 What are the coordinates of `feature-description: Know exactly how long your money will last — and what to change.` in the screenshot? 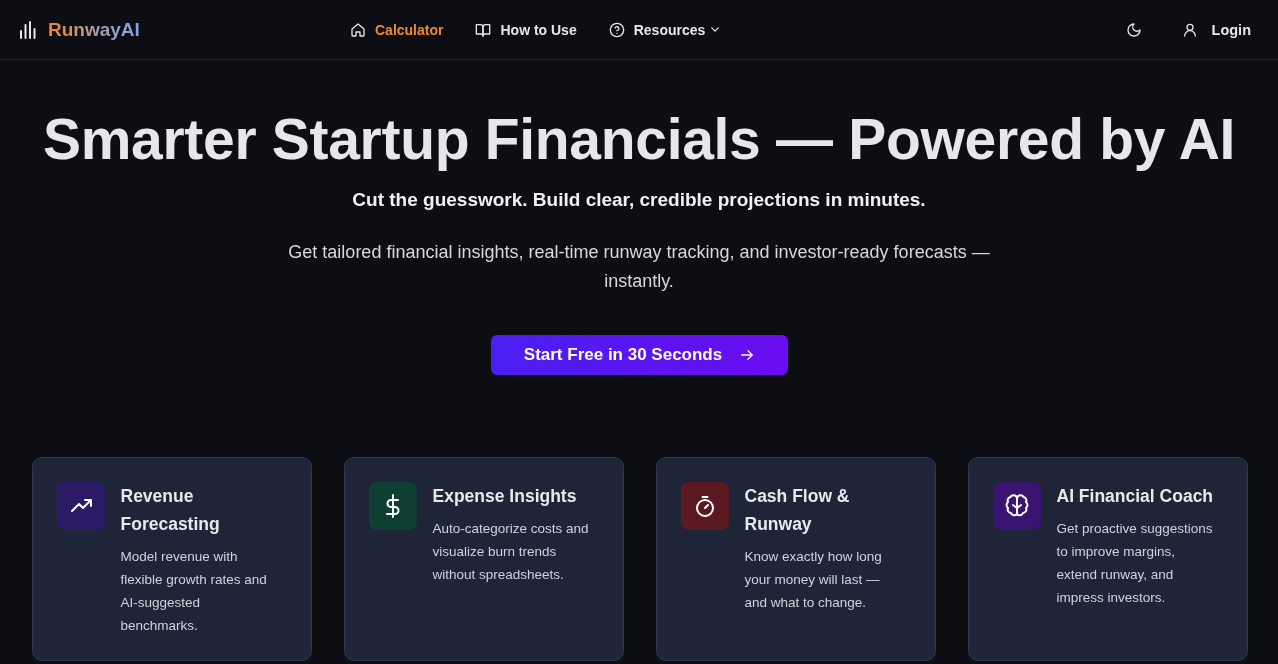 It's located at (813, 580).